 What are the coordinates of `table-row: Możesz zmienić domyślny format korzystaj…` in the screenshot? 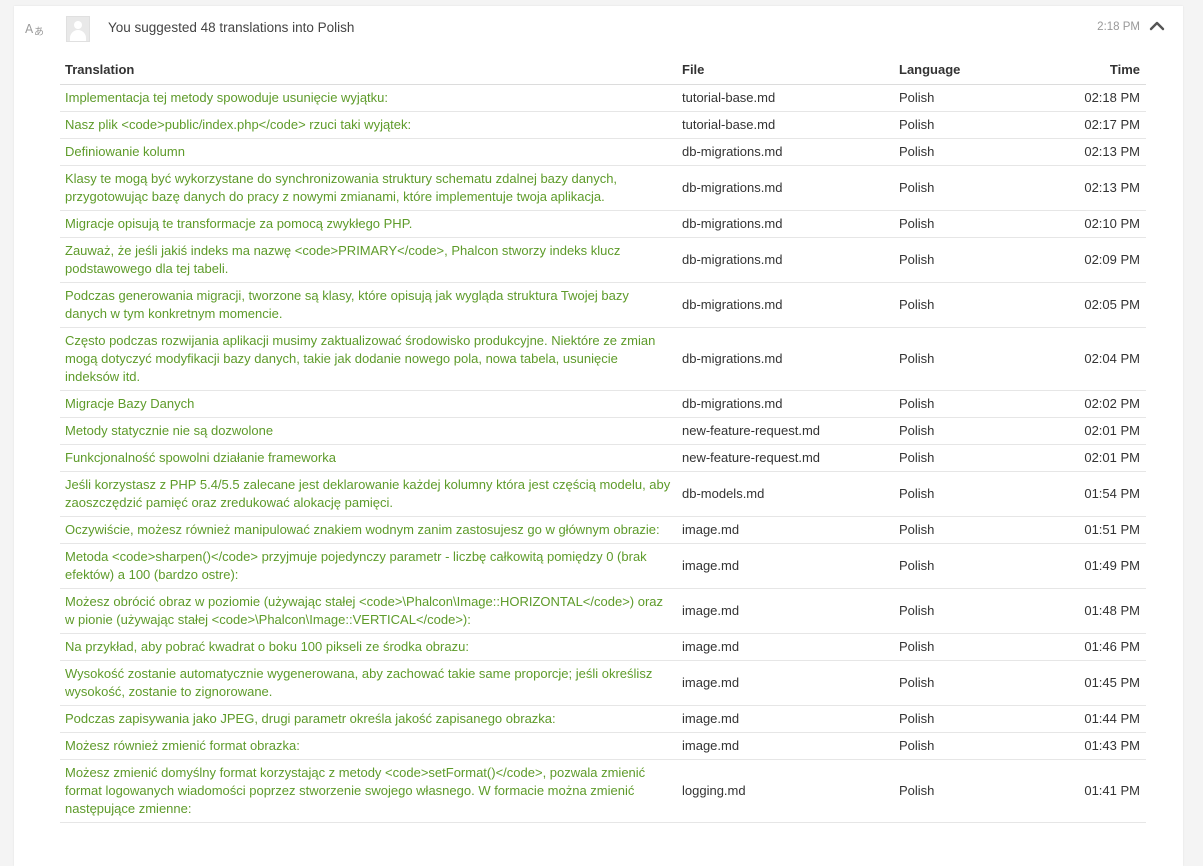 It's located at (603, 791).